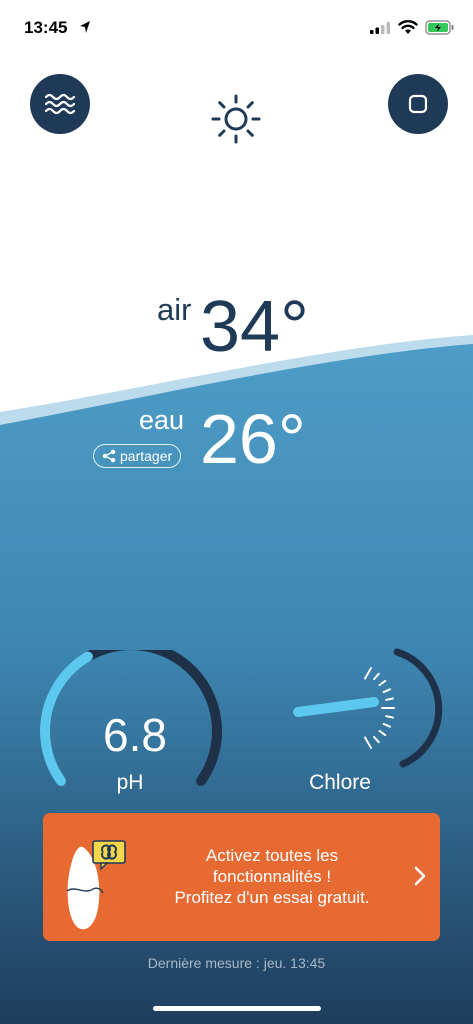 This screenshot has height=1024, width=473. What do you see at coordinates (340, 782) in the screenshot?
I see `chlore-label: Chlore` at bounding box center [340, 782].